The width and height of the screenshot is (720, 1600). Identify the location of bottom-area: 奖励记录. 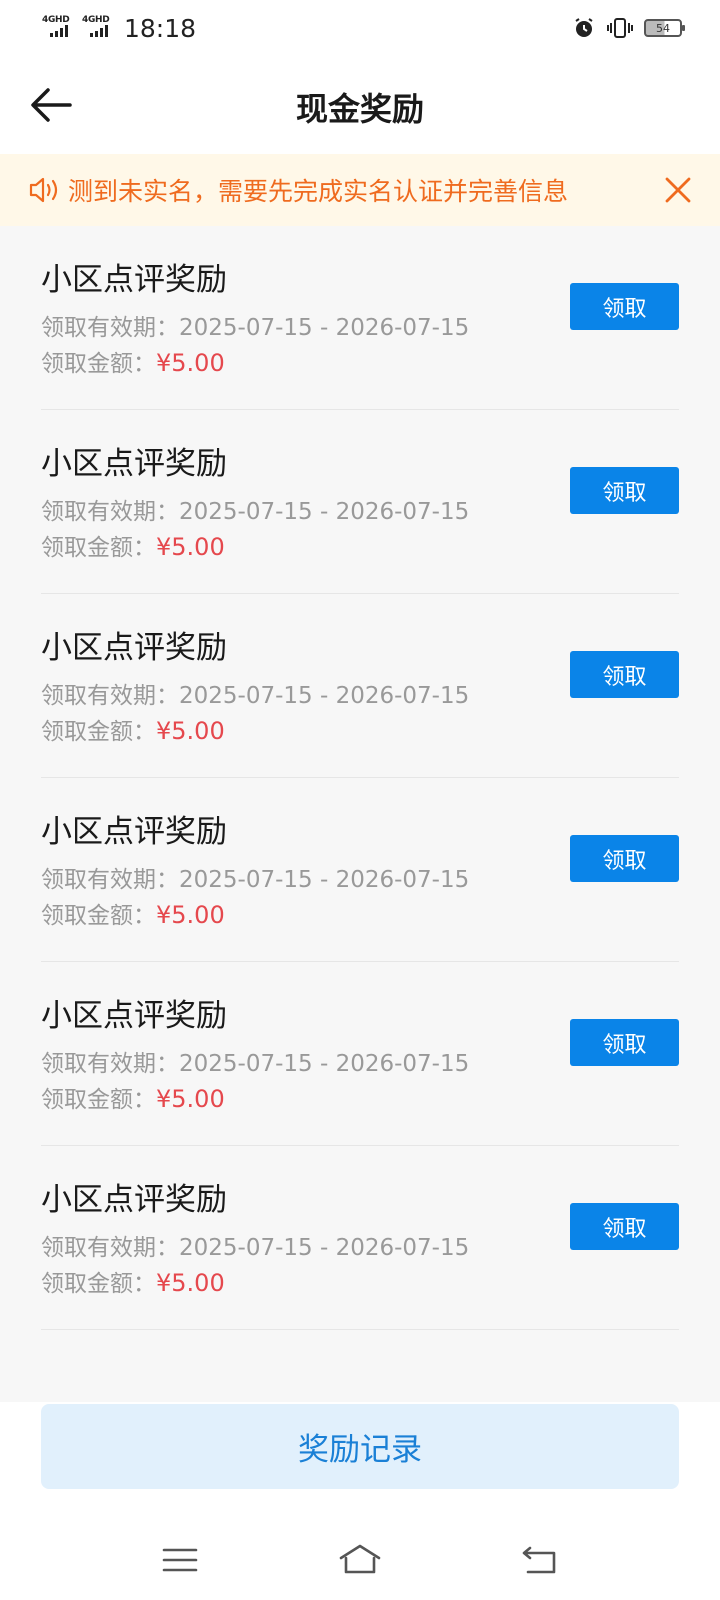
(360, 1501).